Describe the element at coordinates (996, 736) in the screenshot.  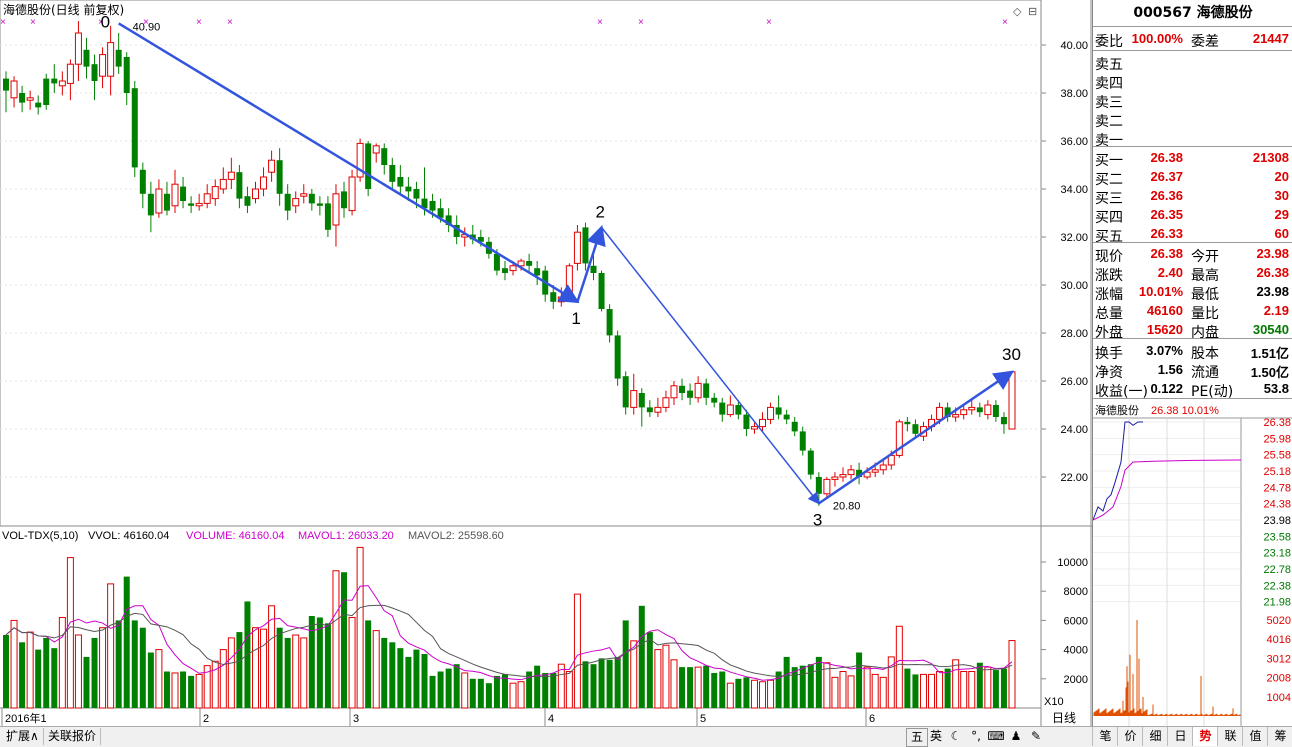
I see `keyboard-icon: ⌨` at that location.